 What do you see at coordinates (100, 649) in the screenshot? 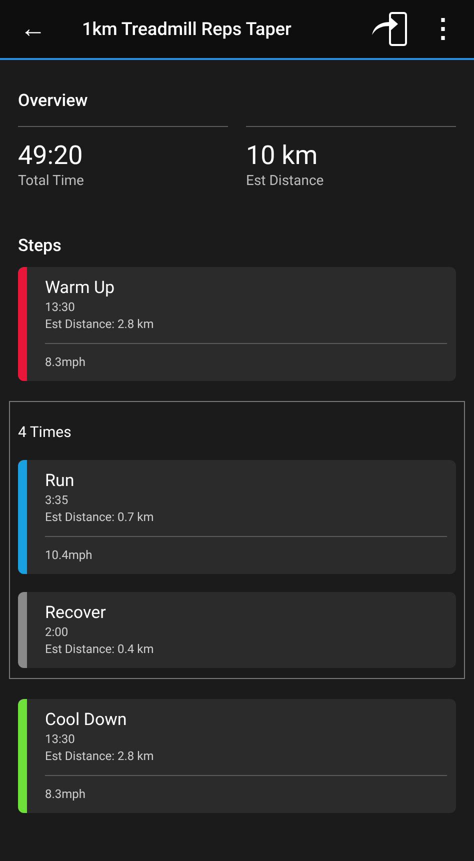
I see `step-distance: Est Distance: 0.4 km` at bounding box center [100, 649].